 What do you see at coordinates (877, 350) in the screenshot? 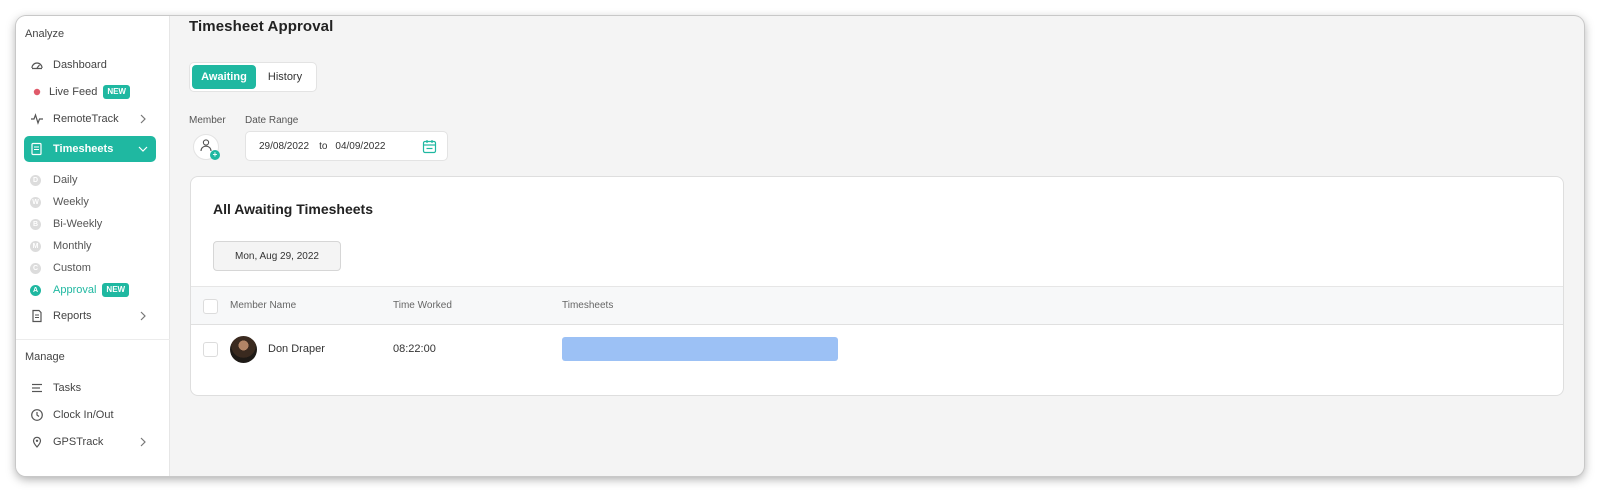
I see `table-row: Don Draper 08:22:00` at bounding box center [877, 350].